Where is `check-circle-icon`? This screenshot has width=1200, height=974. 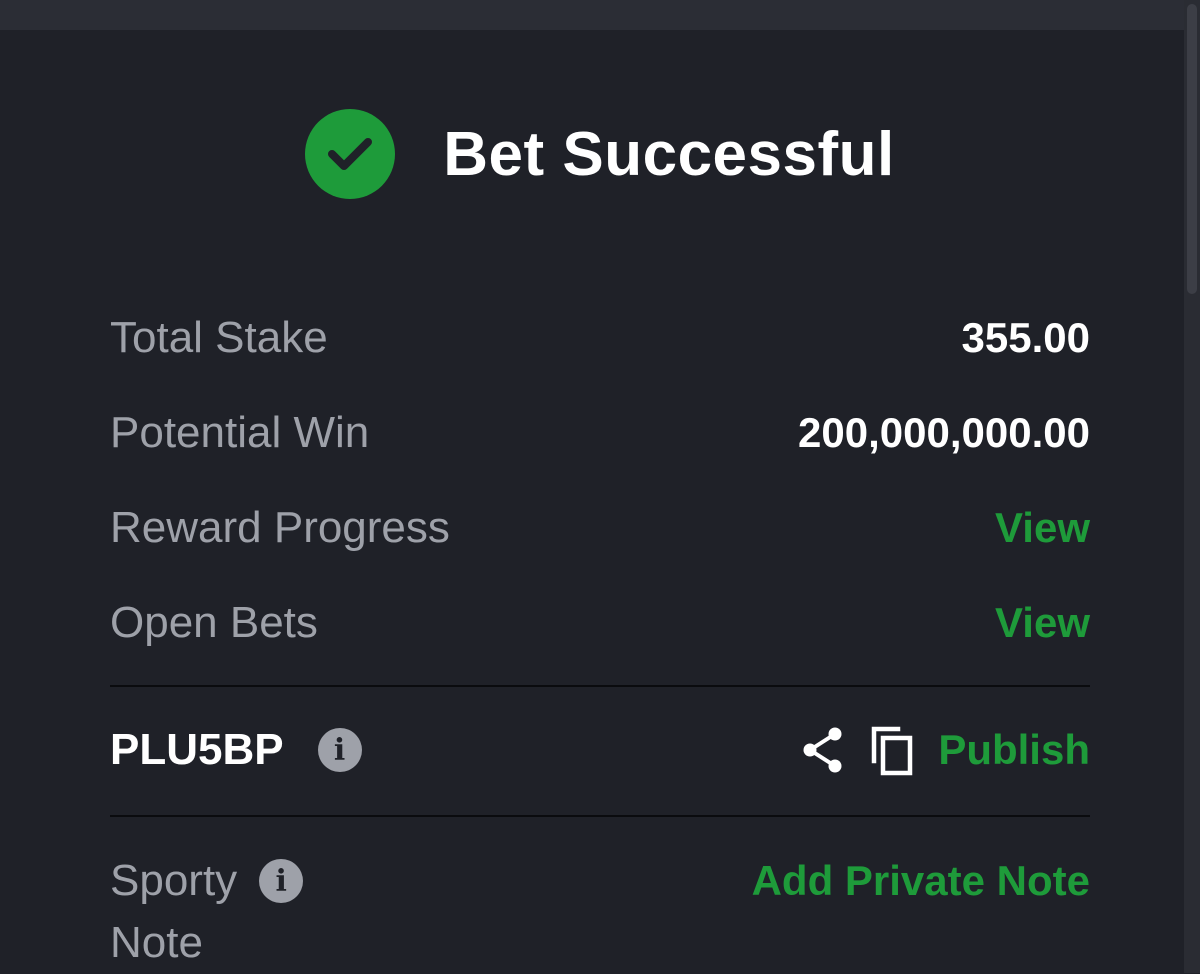 check-circle-icon is located at coordinates (350, 154).